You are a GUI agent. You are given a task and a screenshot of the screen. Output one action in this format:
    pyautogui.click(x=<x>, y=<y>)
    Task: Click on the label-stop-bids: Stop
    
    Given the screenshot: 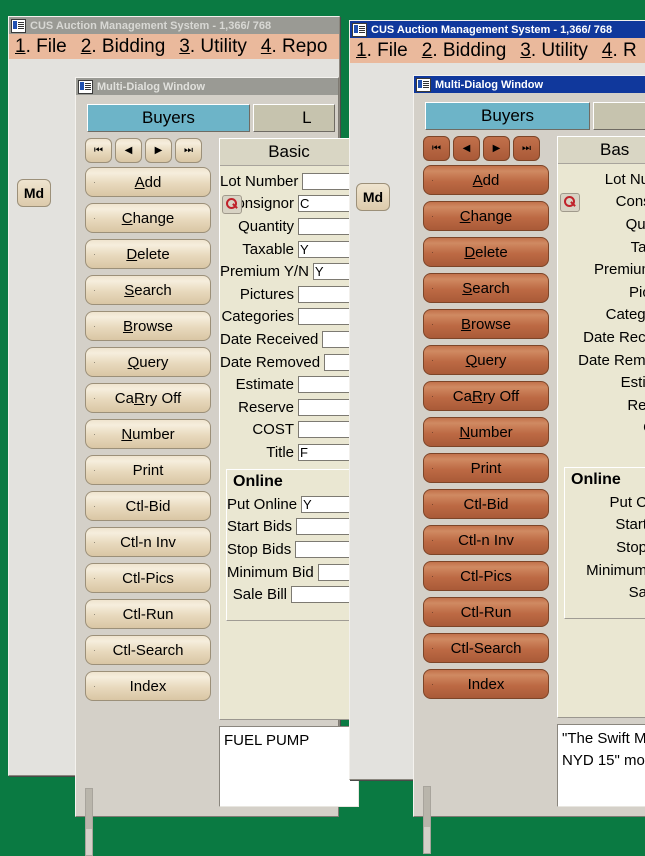 What is the action you would take?
    pyautogui.click(x=630, y=547)
    